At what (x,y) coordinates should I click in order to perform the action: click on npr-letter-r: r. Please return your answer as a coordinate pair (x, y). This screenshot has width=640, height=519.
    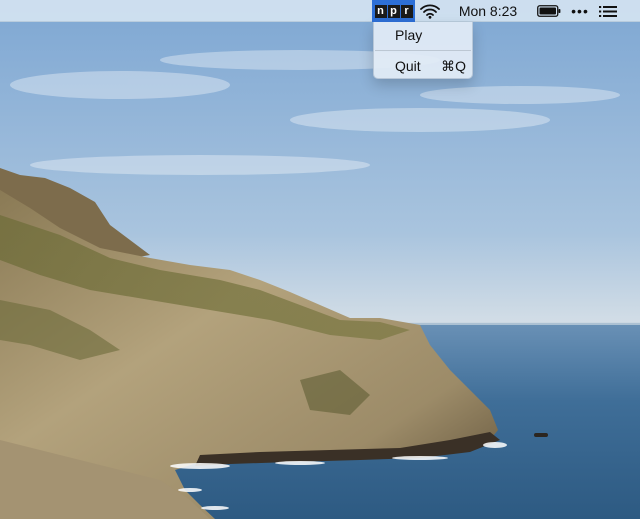
    Looking at the image, I should click on (406, 11).